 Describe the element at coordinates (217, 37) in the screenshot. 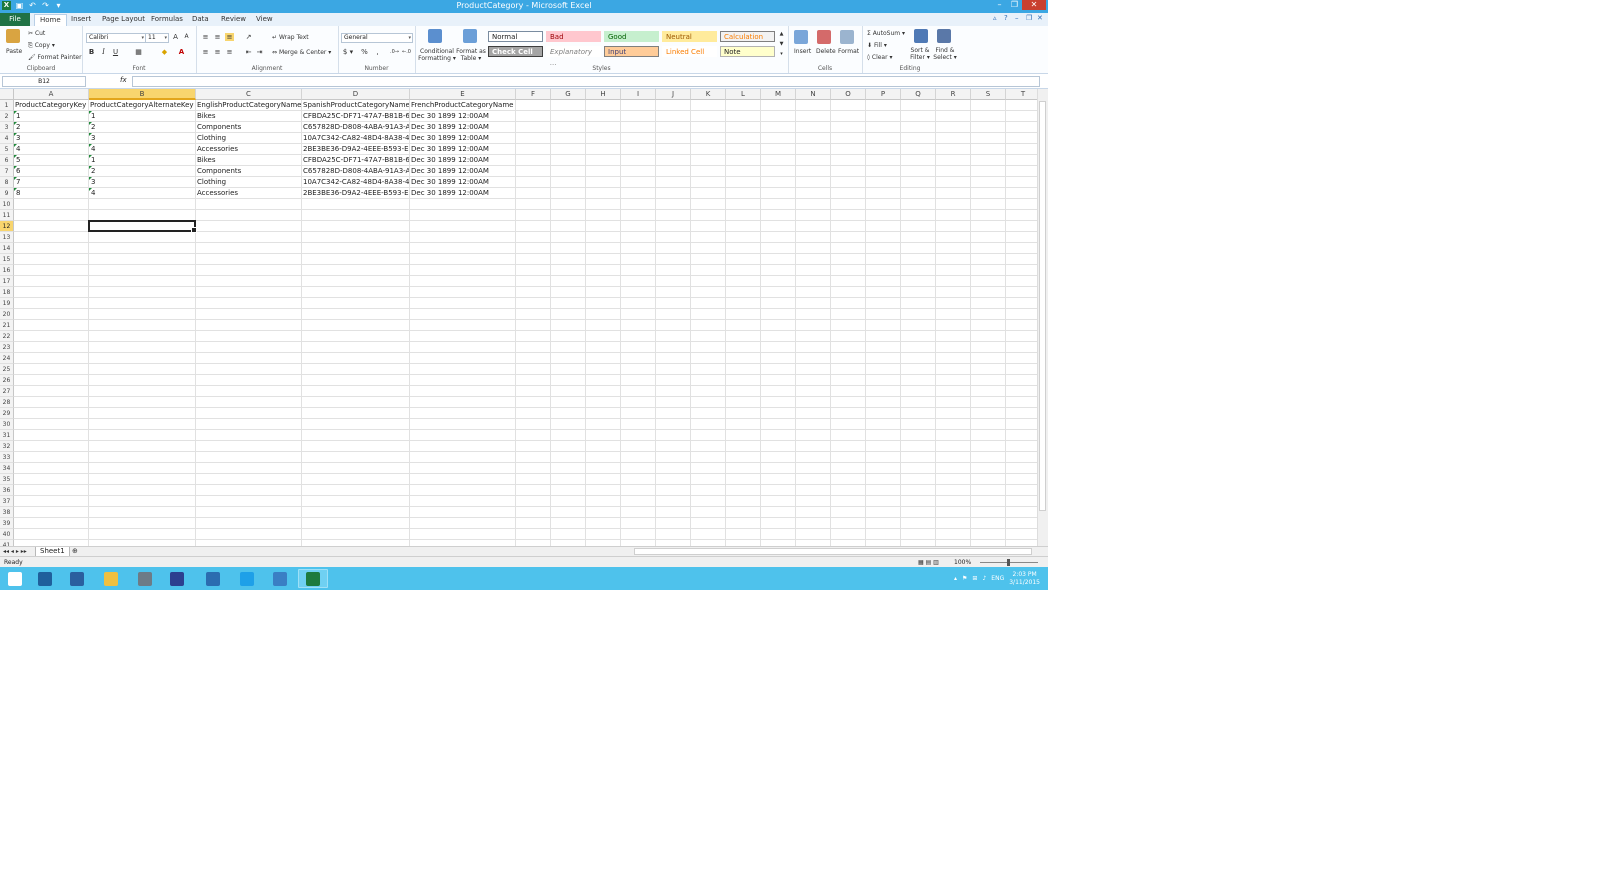

I see `align-middle-icon: ≡` at that location.